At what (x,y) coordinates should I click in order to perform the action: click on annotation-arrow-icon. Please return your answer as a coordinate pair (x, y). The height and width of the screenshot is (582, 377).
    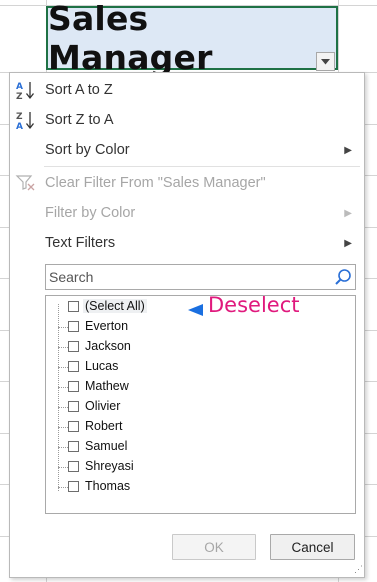
    Looking at the image, I should click on (195, 310).